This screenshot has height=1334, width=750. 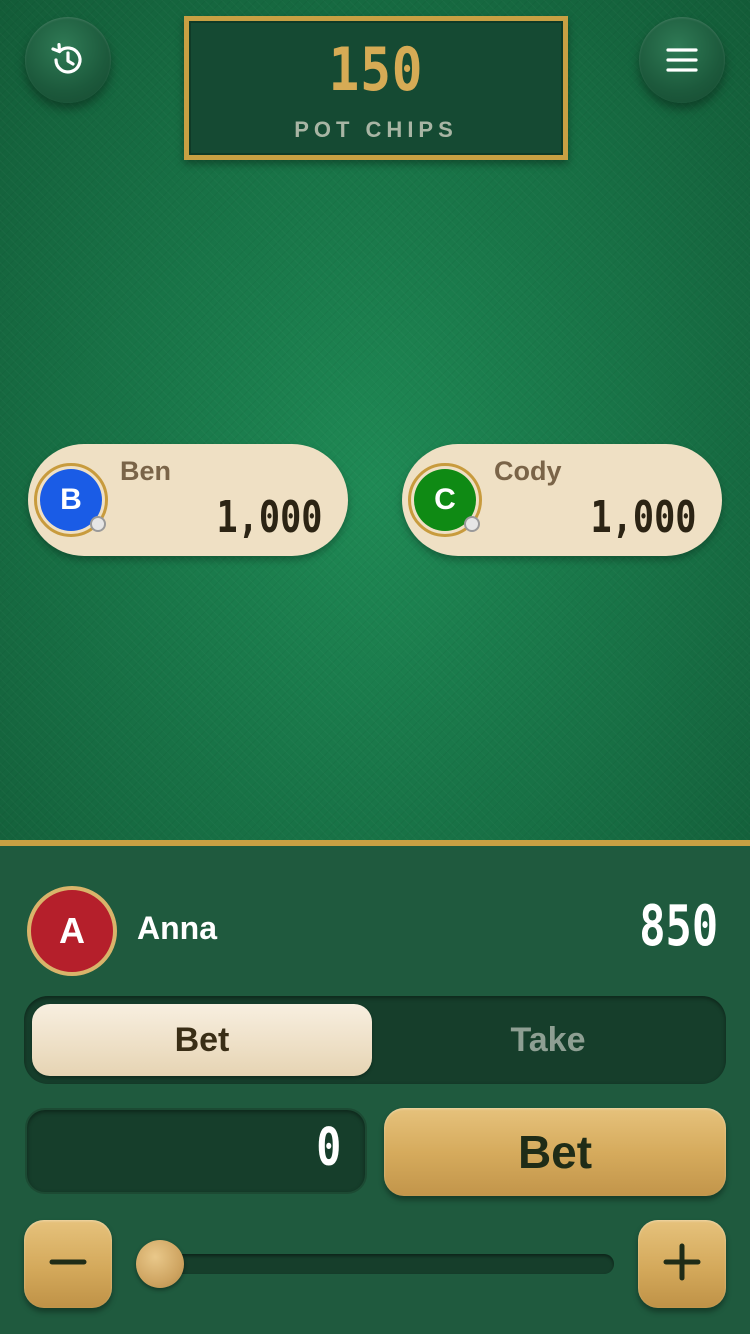 What do you see at coordinates (328, 1148) in the screenshot?
I see `bet-amount-value: 0` at bounding box center [328, 1148].